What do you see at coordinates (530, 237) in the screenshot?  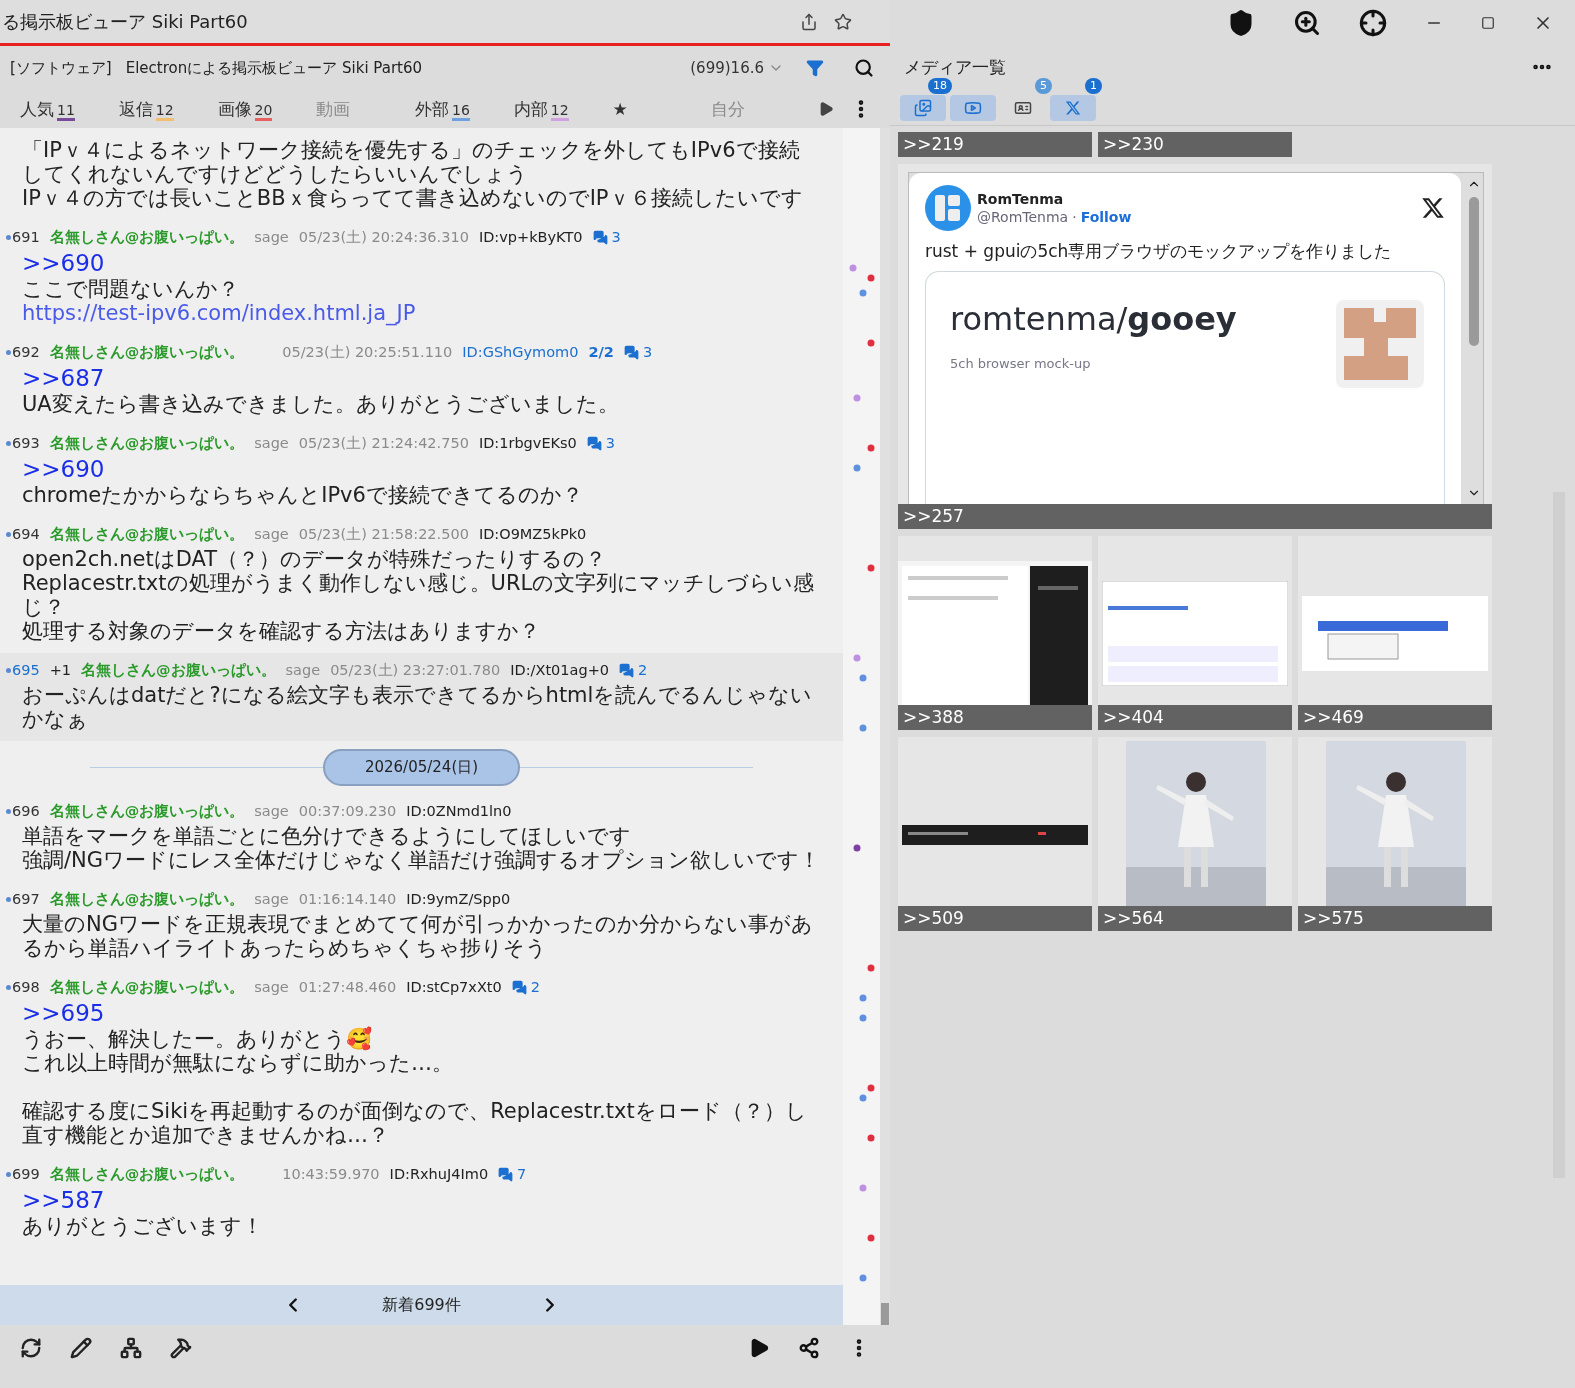 I see `poster-id: ID:vp+kByKT0` at bounding box center [530, 237].